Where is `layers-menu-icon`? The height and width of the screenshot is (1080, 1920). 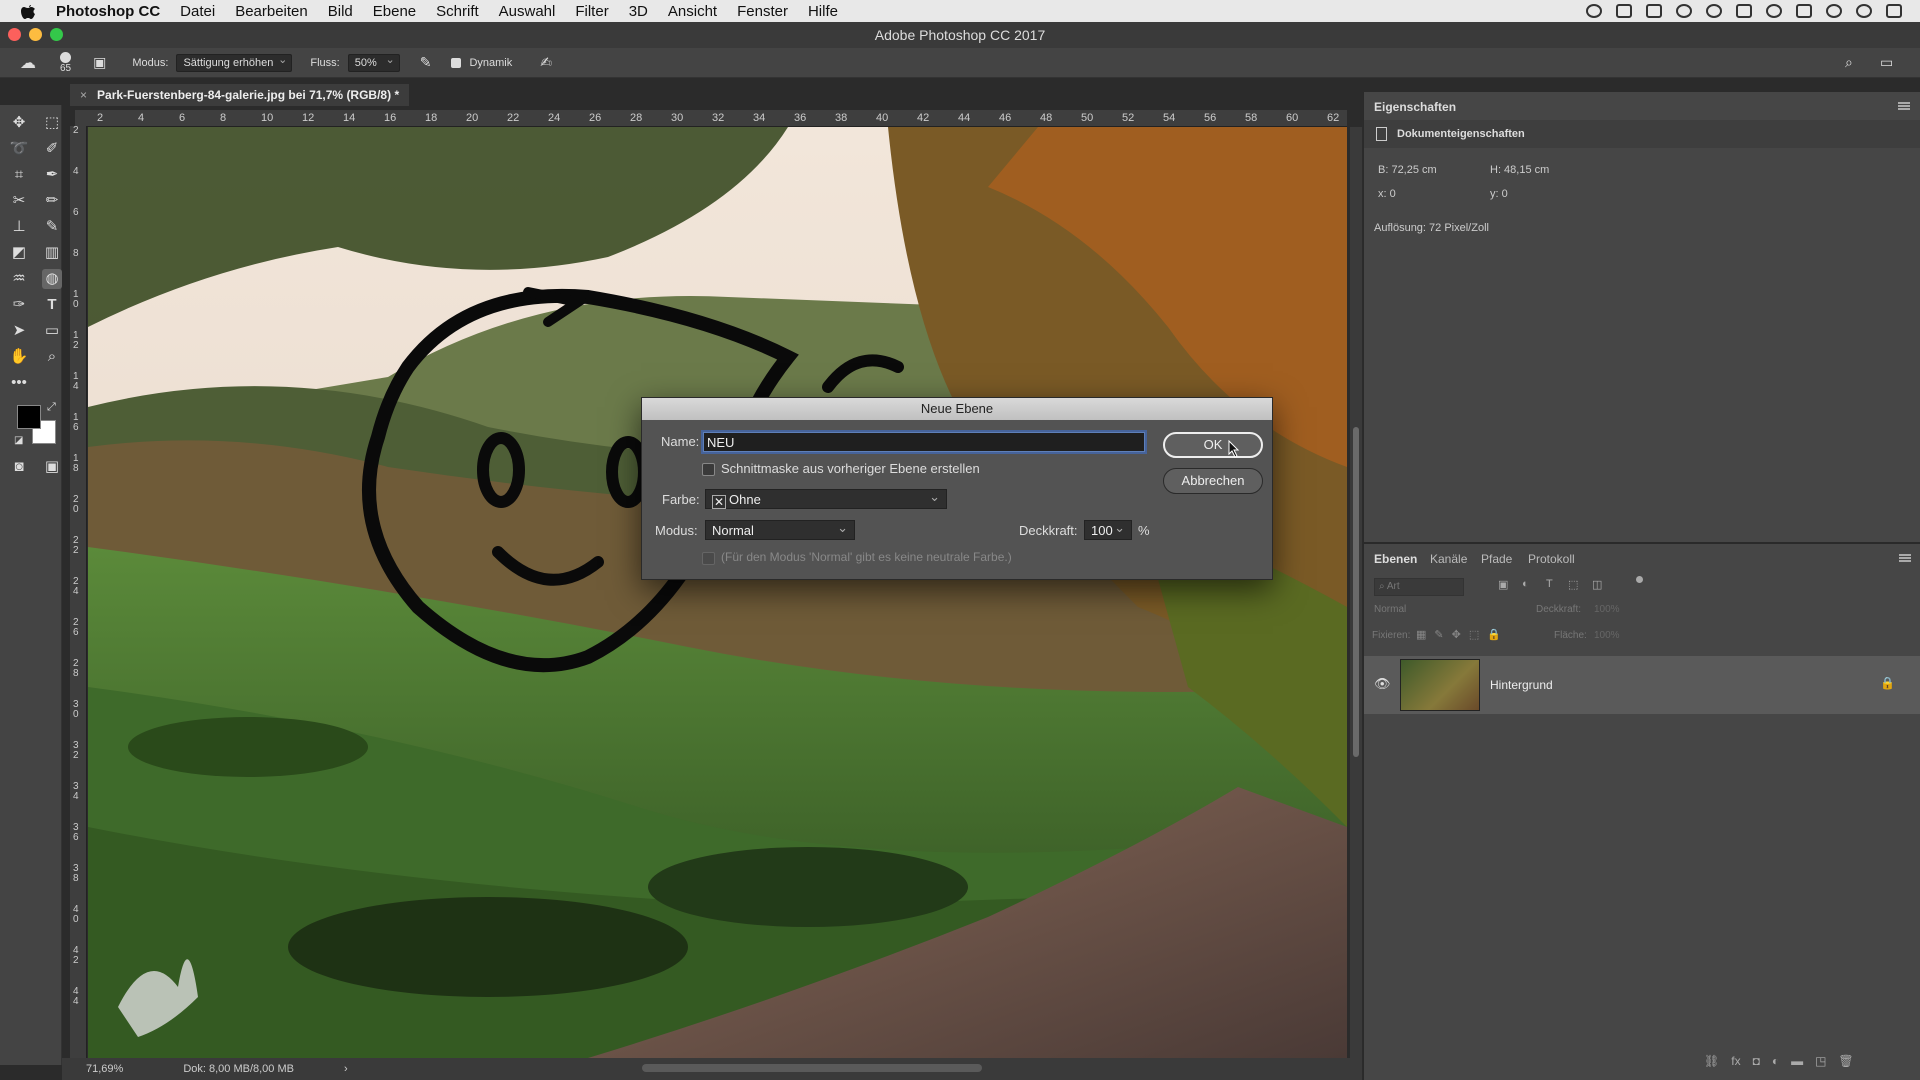
layers-menu-icon is located at coordinates (1905, 558).